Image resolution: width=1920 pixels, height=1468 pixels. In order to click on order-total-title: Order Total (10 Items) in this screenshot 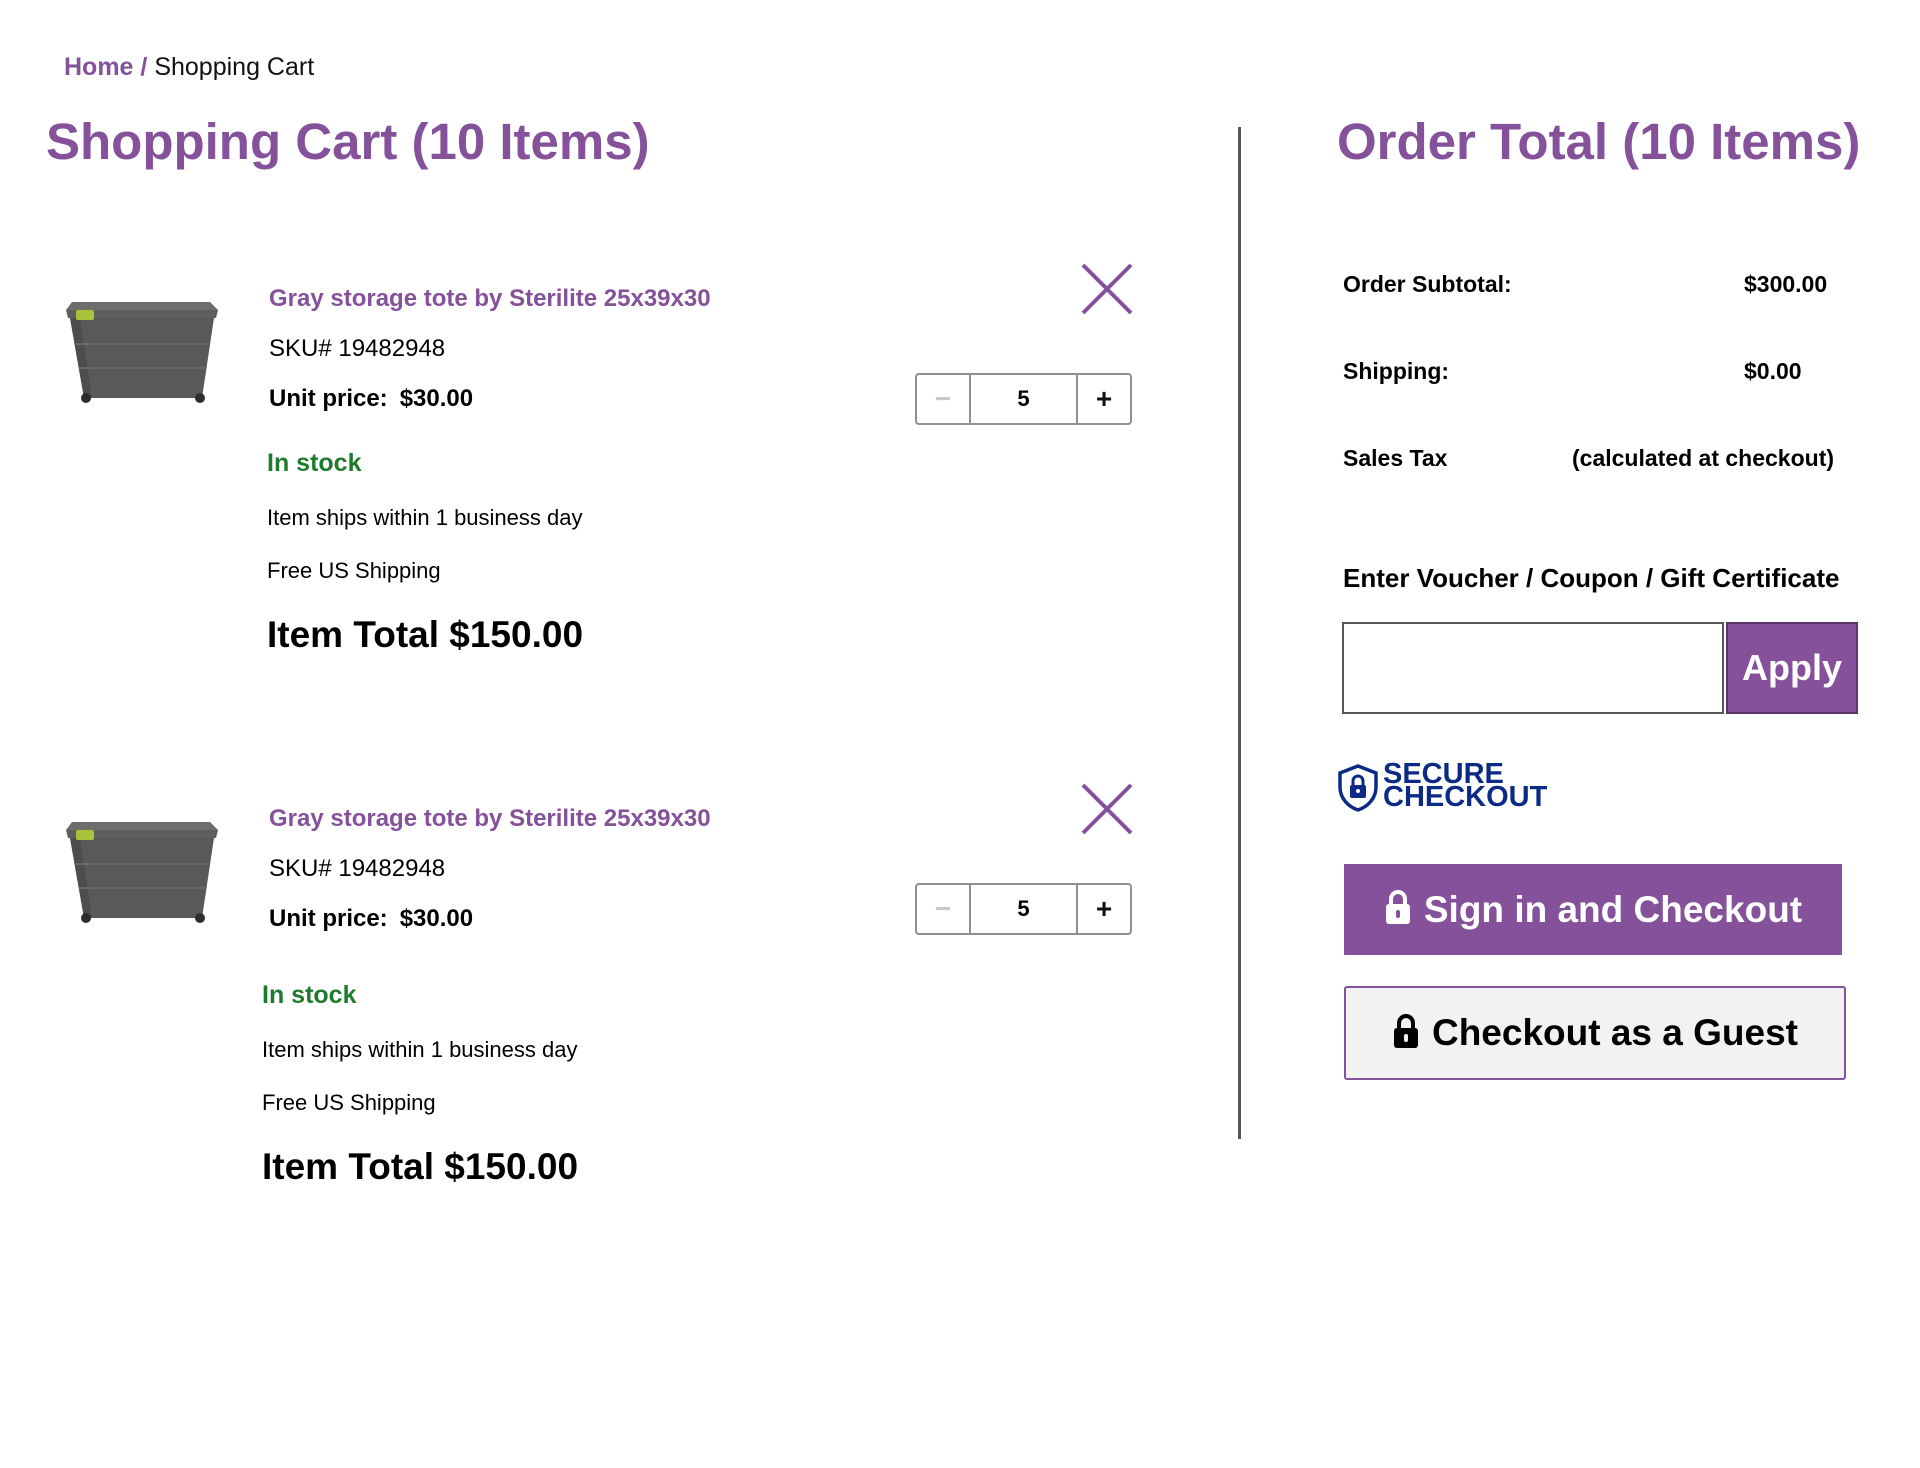, I will do `click(1599, 141)`.